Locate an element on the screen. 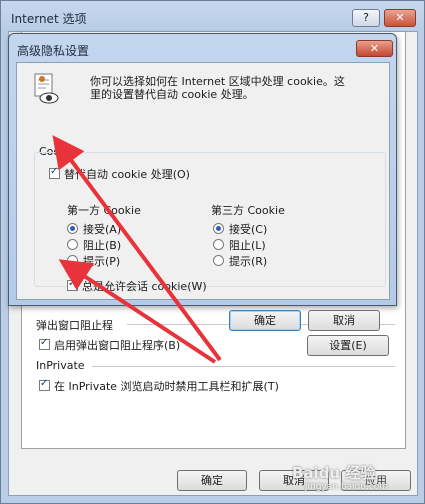 The width and height of the screenshot is (425, 504). watermark: Baidu 经验 is located at coordinates (334, 473).